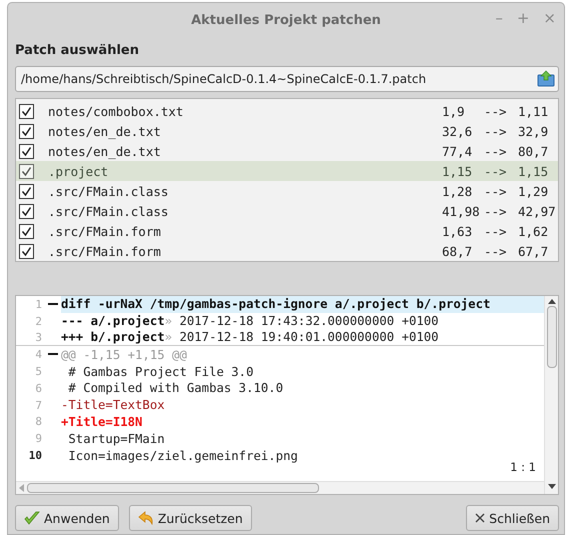 This screenshot has width=567, height=535. Describe the element at coordinates (286, 20) in the screenshot. I see `window-title: Aktuelles Projekt patchen` at that location.